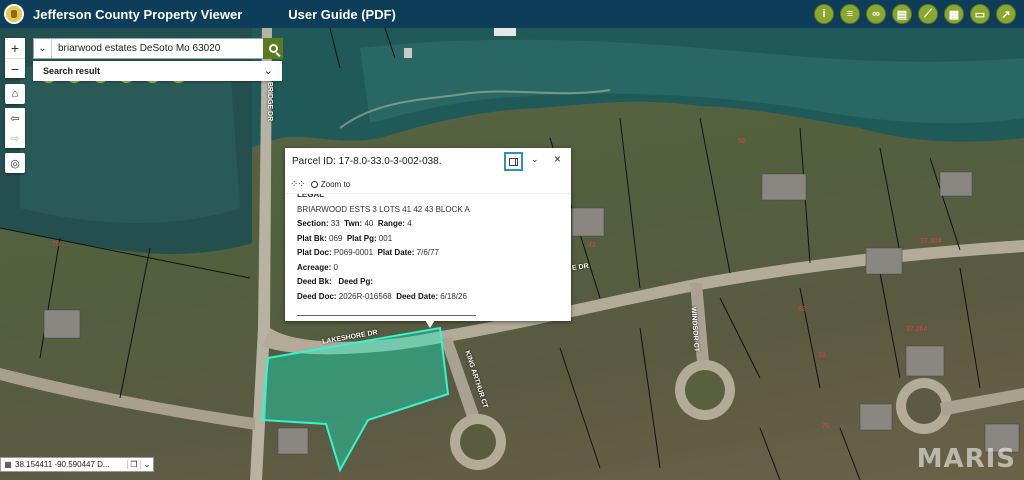 This screenshot has height=480, width=1024. I want to click on acreage-value: 0, so click(335, 267).